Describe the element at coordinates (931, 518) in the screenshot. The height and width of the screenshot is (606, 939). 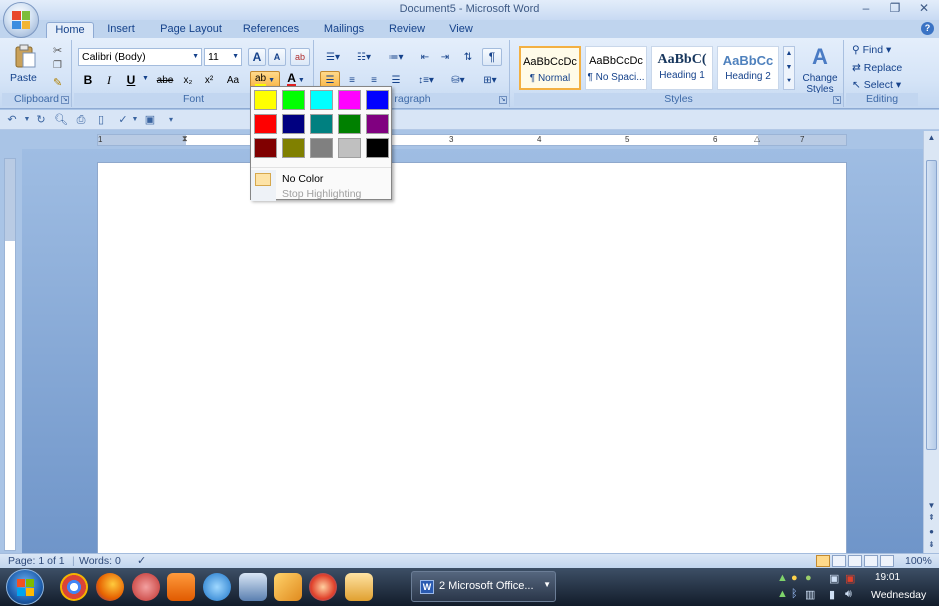
I see `previous-page-icon: ⇞` at that location.